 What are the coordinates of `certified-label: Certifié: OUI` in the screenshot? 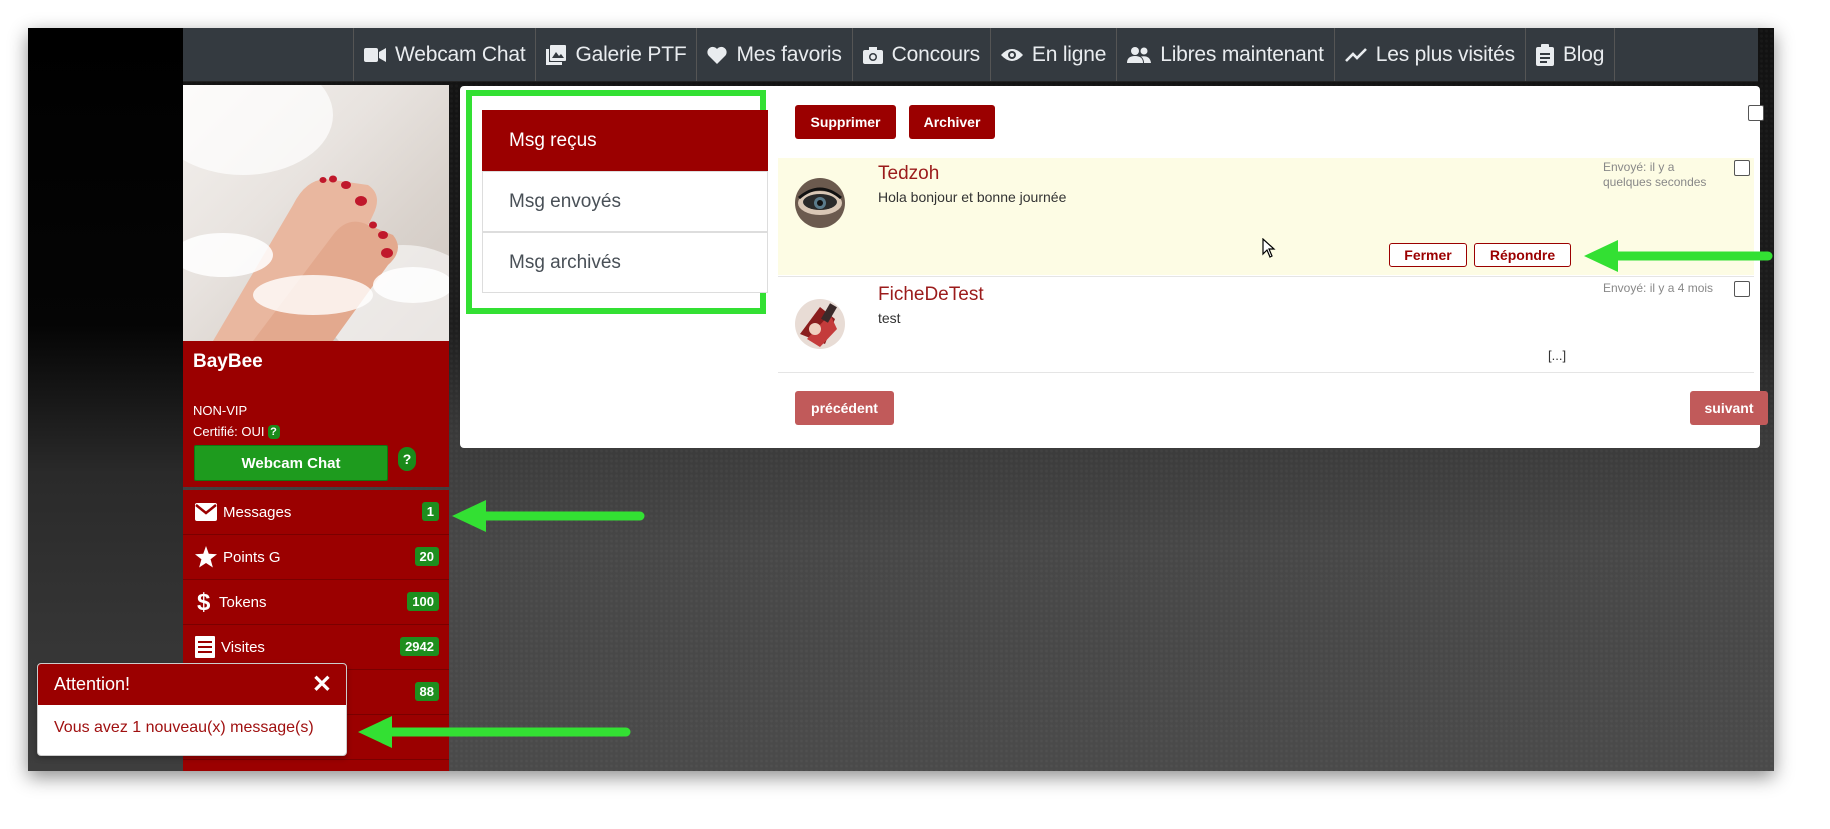 It's located at (229, 431).